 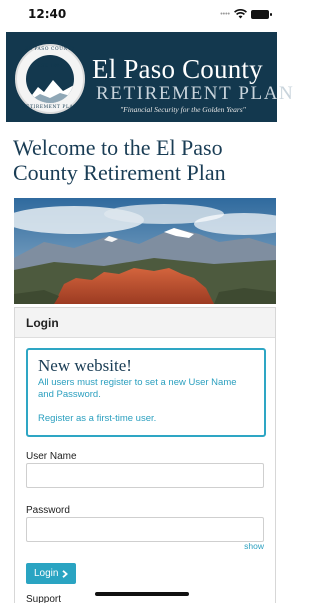 I want to click on status-icons: ••••, so click(x=246, y=14).